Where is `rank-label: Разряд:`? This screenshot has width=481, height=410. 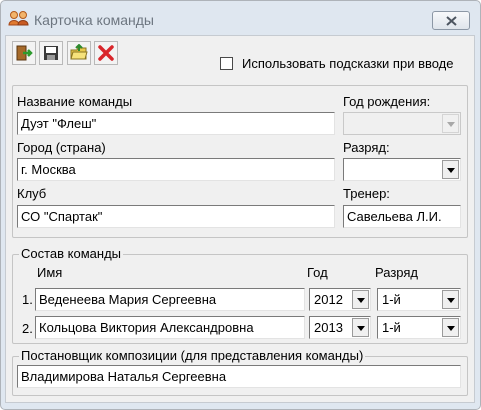 rank-label: Разряд: is located at coordinates (366, 147).